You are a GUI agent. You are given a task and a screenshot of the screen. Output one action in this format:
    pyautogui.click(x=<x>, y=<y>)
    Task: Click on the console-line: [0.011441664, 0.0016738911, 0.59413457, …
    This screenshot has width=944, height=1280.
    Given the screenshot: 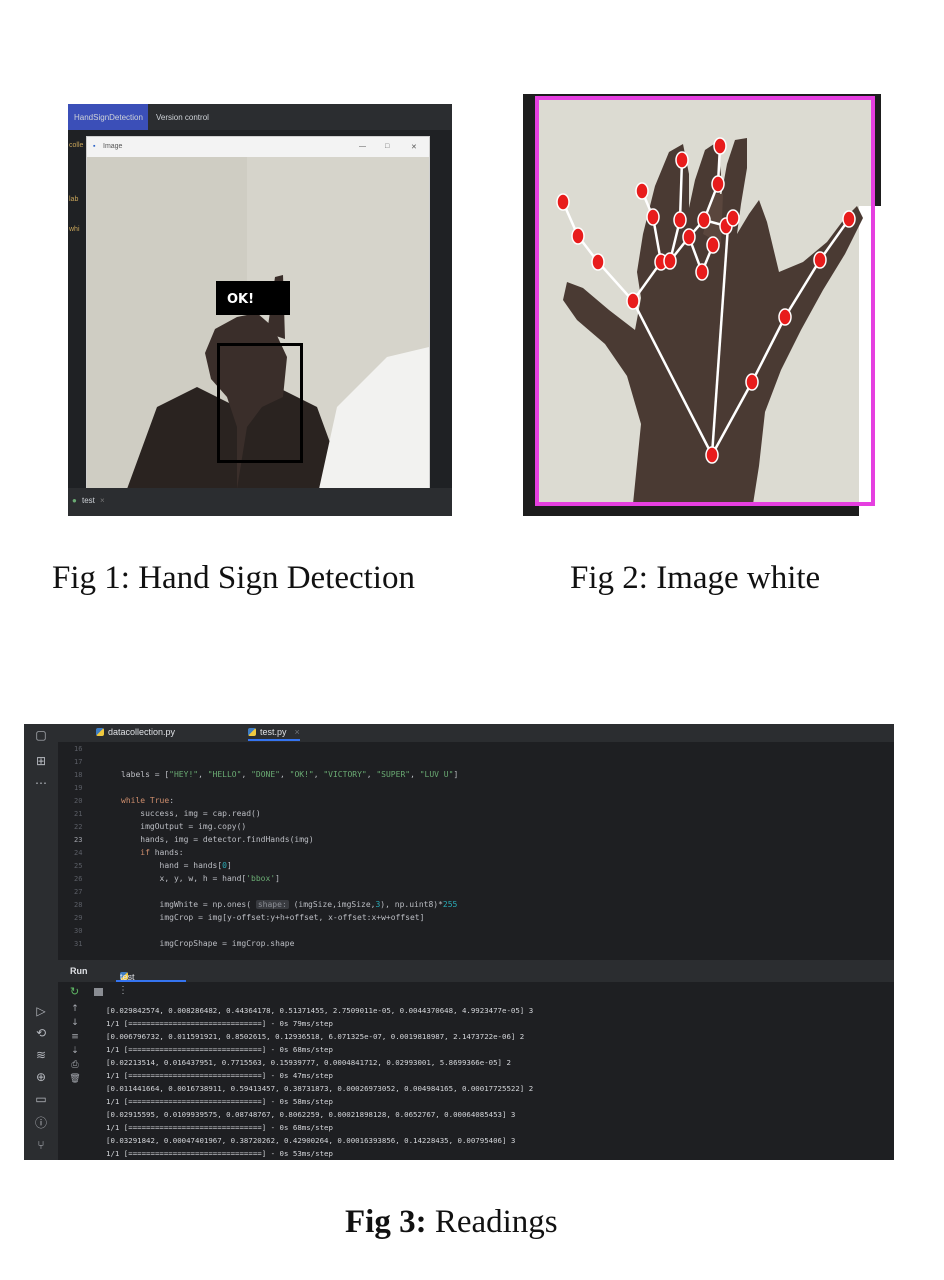 What is the action you would take?
    pyautogui.click(x=320, y=1088)
    